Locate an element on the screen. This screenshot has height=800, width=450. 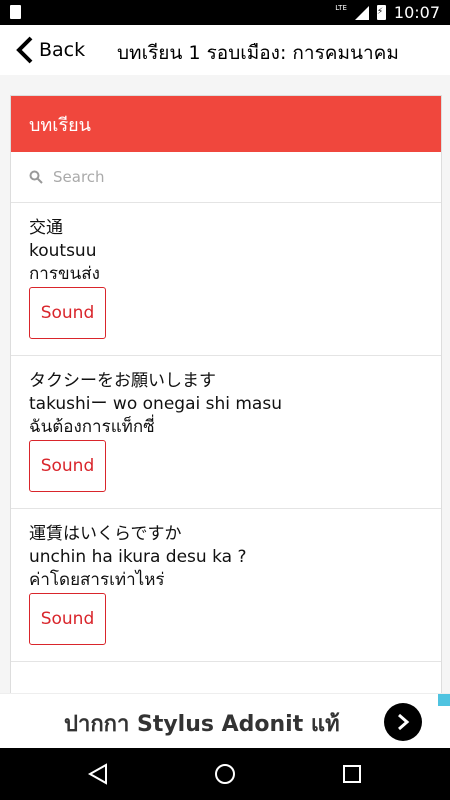
back-button: Back is located at coordinates (50, 50).